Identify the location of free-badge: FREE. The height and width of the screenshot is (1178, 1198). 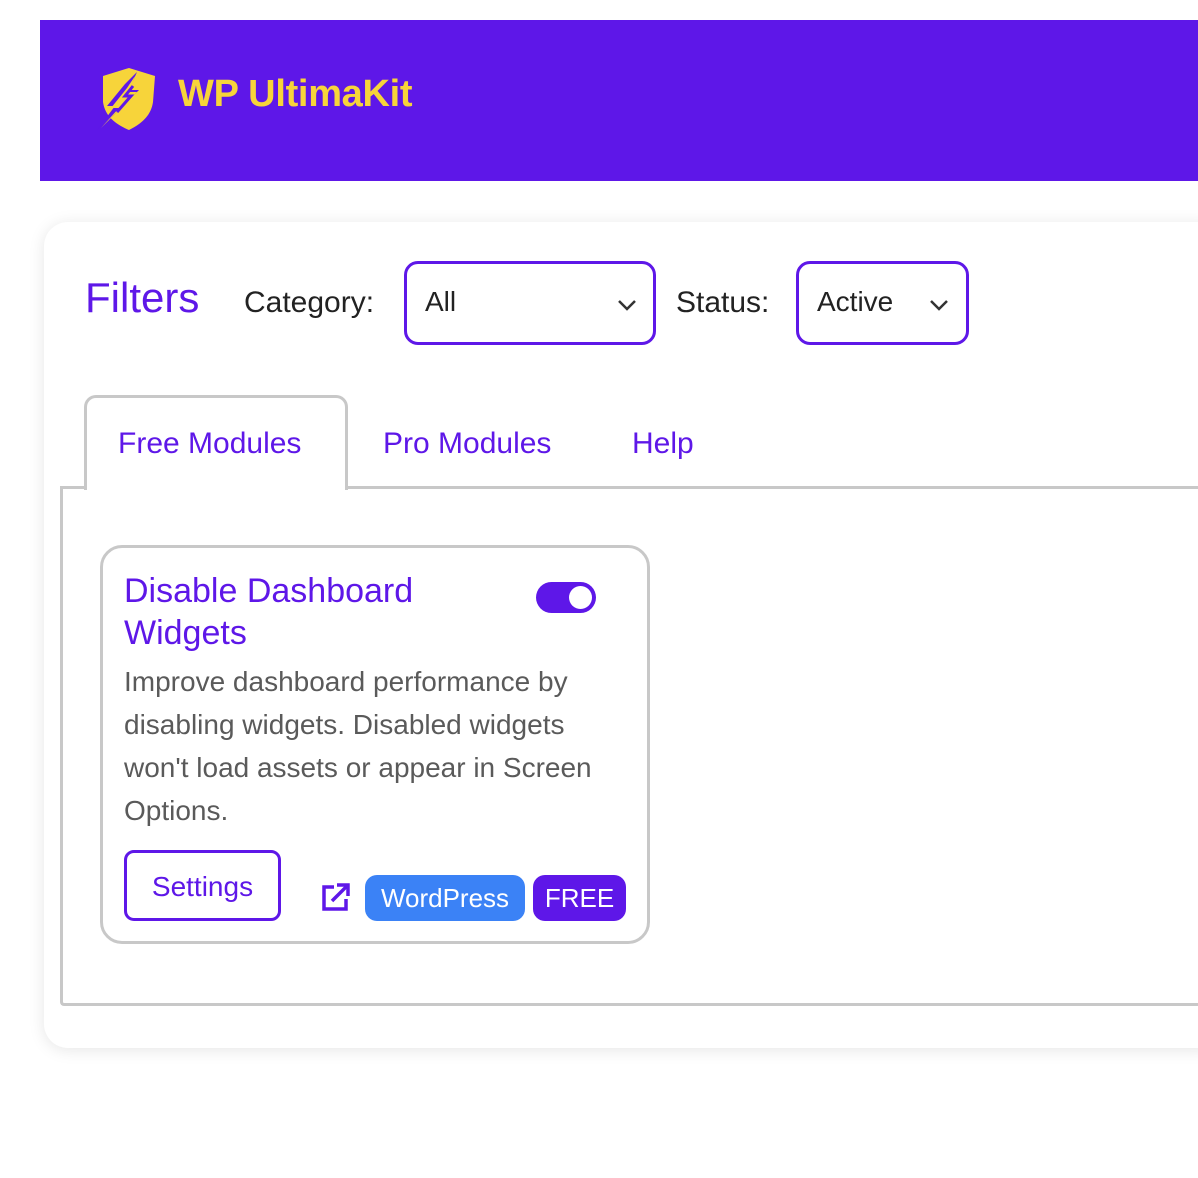
(579, 898).